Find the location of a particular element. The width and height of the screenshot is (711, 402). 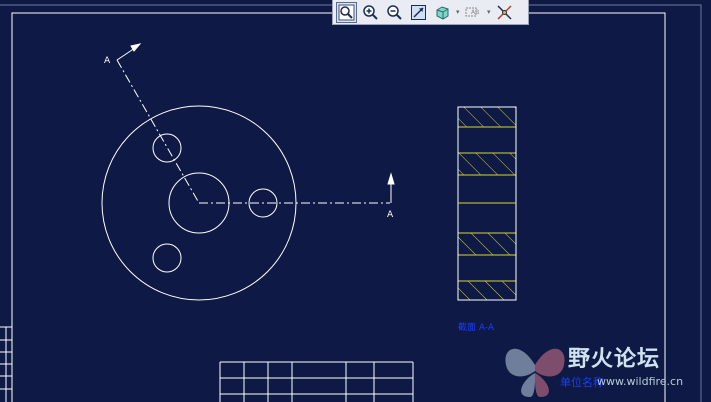

zoom-window-icon is located at coordinates (346, 12).